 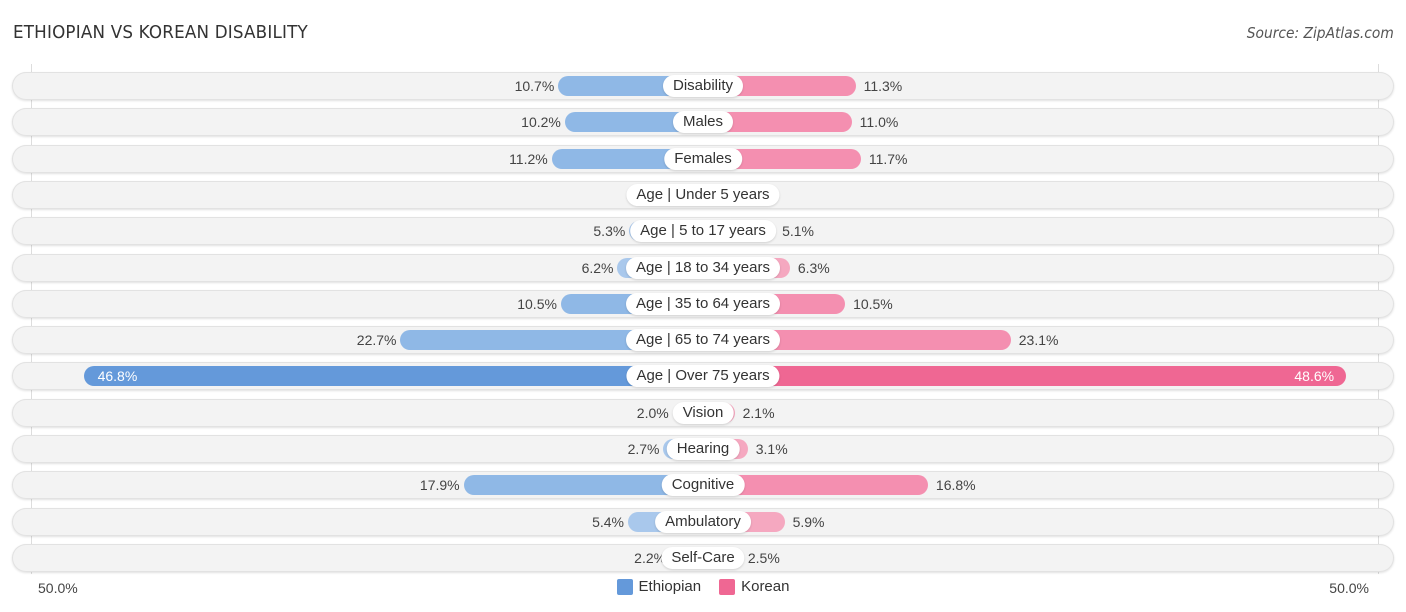 What do you see at coordinates (758, 413) in the screenshot?
I see `value-label-korean: 2.1%` at bounding box center [758, 413].